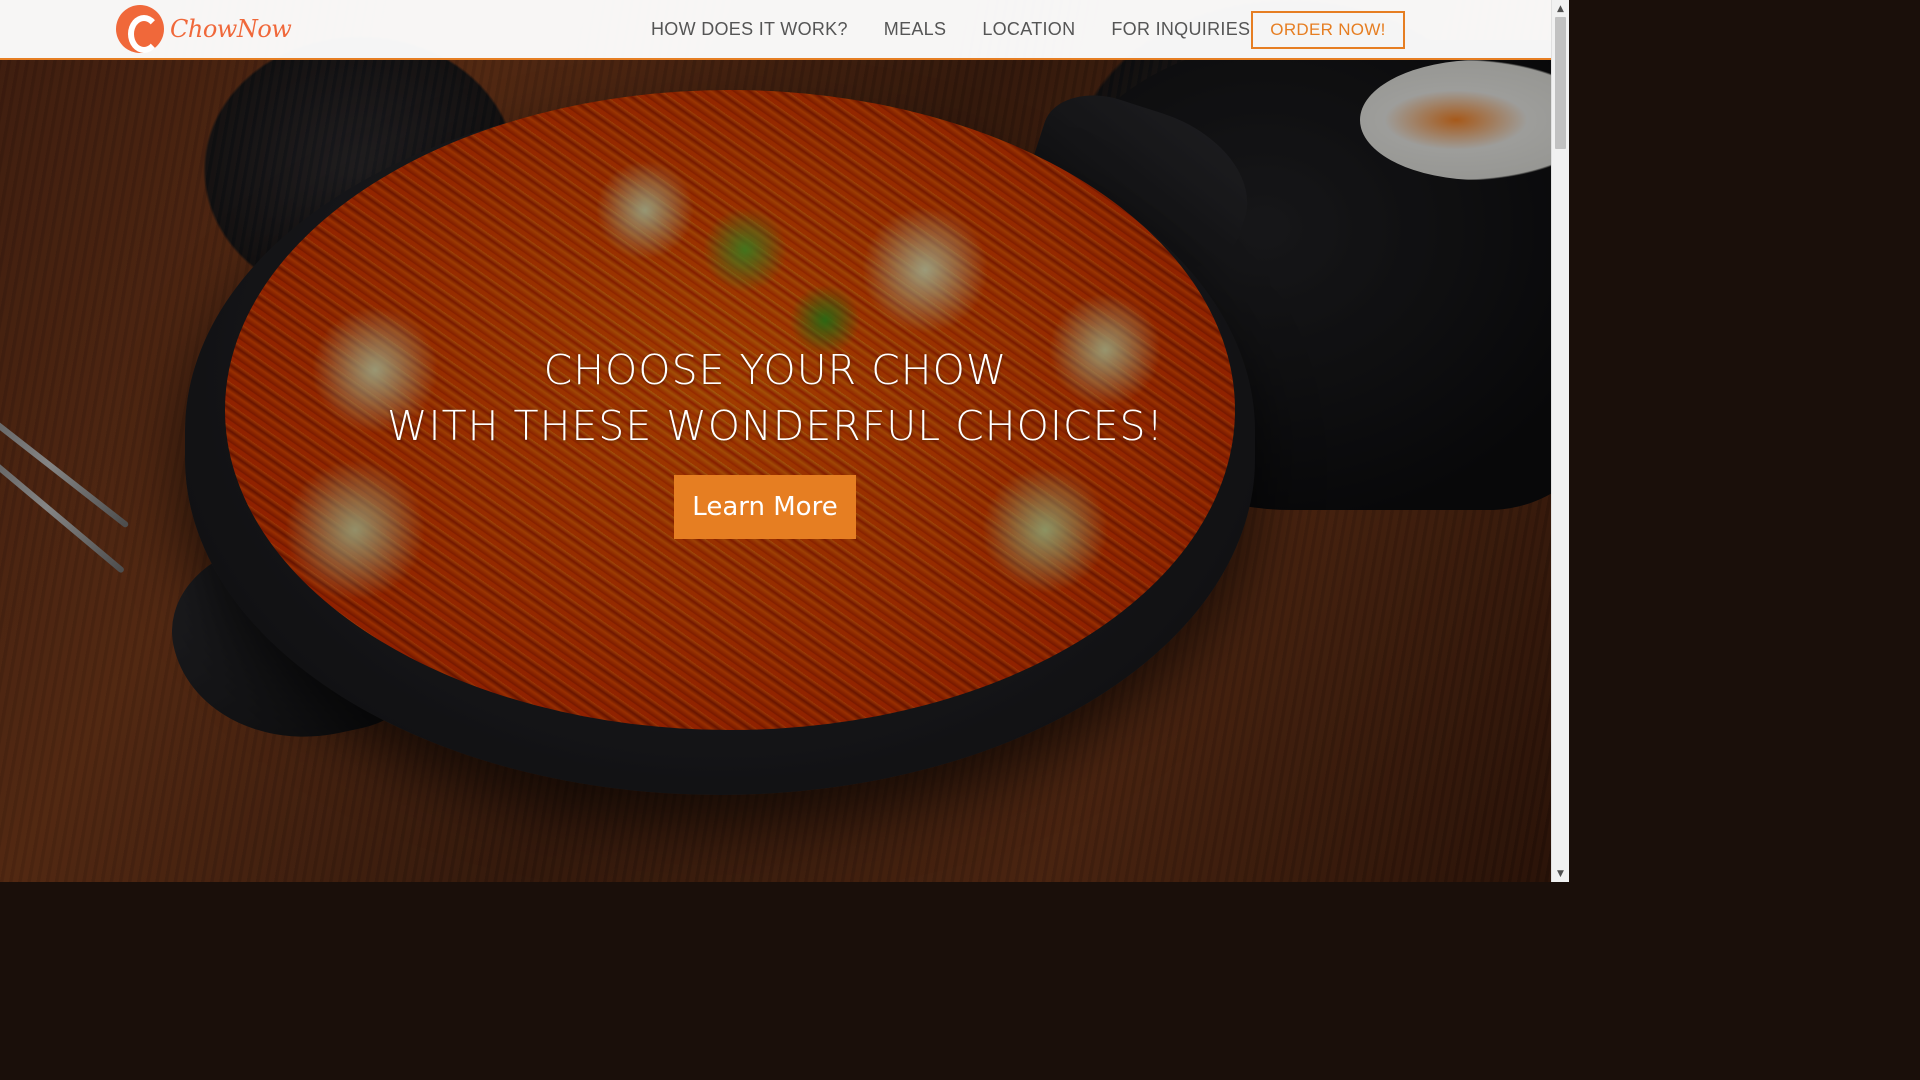 The width and height of the screenshot is (1920, 1080). Describe the element at coordinates (1560, 83) in the screenshot. I see `scrollbar-thumb` at that location.